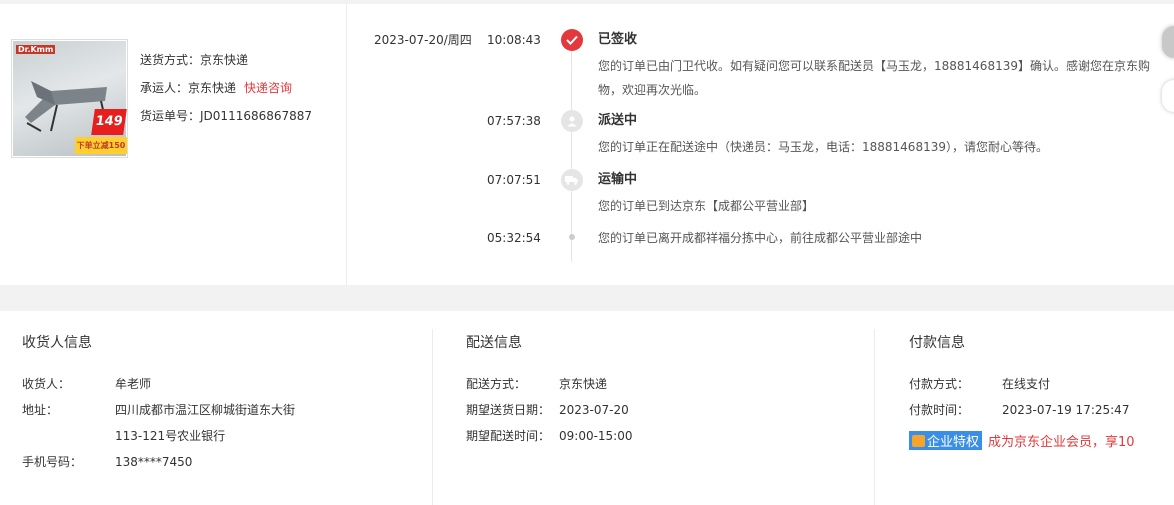  Describe the element at coordinates (670, 410) in the screenshot. I see `delivery-date-row: 期望送货日期： 2023-07-20` at that location.